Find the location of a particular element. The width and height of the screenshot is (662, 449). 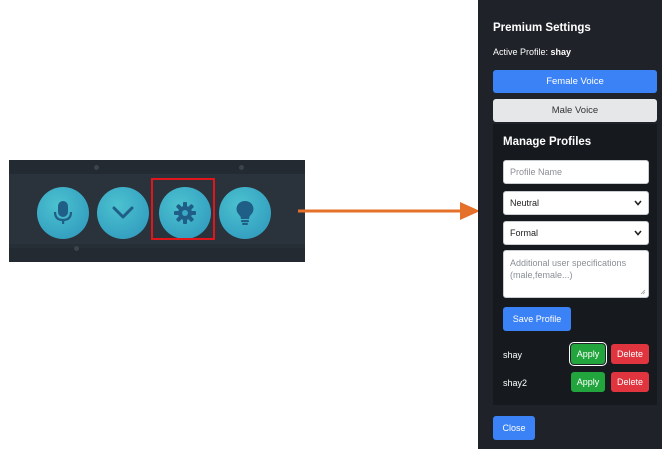

male-voice-button: Male Voice is located at coordinates (575, 110).